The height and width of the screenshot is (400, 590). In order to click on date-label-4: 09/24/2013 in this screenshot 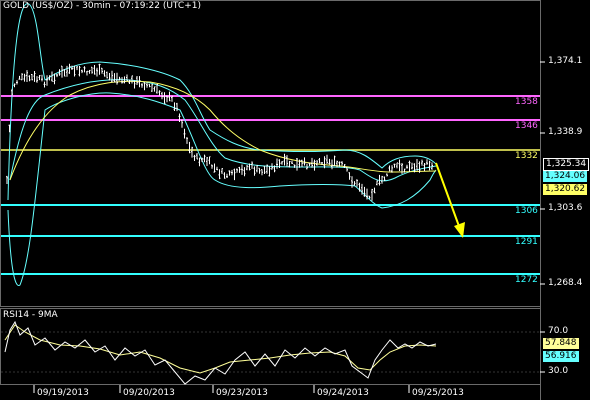, I will do `click(343, 393)`.